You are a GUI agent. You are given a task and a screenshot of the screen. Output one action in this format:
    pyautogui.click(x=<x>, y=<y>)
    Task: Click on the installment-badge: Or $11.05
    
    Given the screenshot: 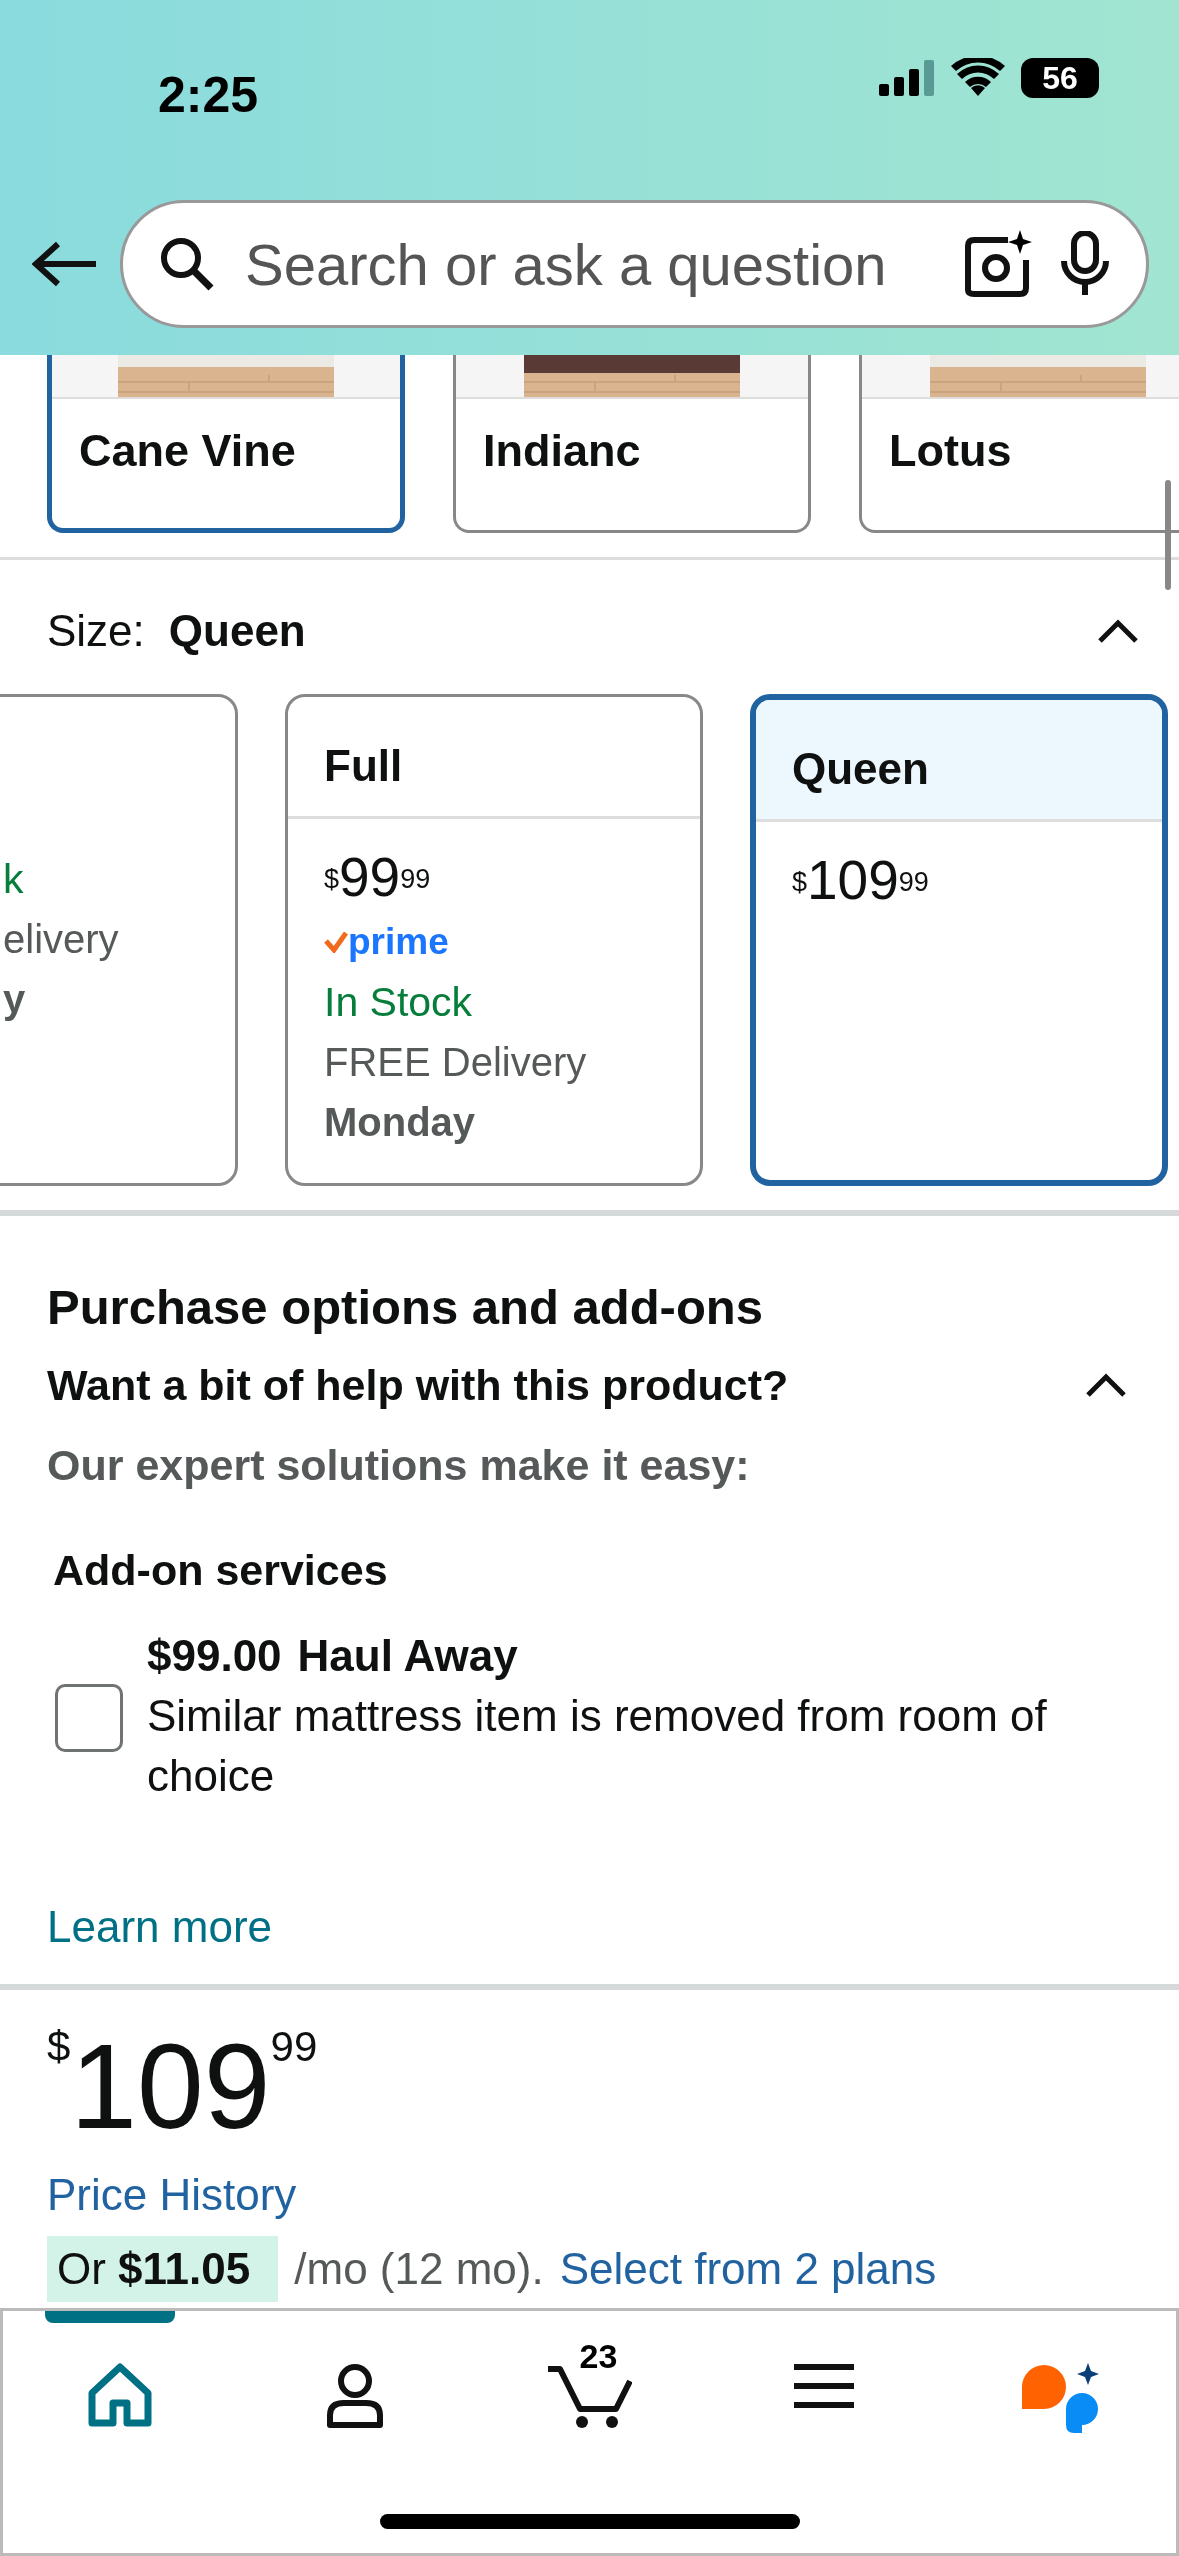 What is the action you would take?
    pyautogui.click(x=163, y=2269)
    